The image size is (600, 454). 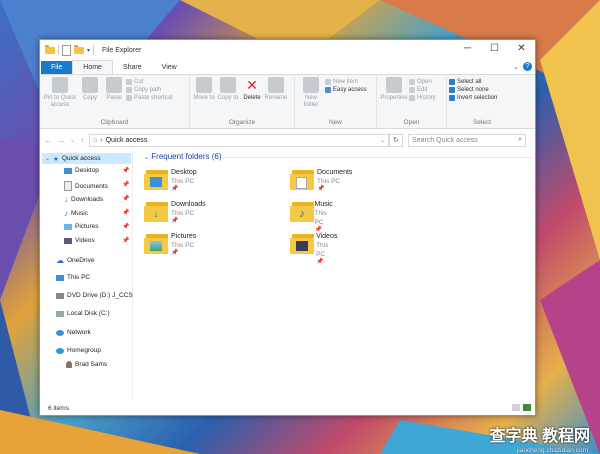 I want to click on rename-button: Rename, so click(x=276, y=89).